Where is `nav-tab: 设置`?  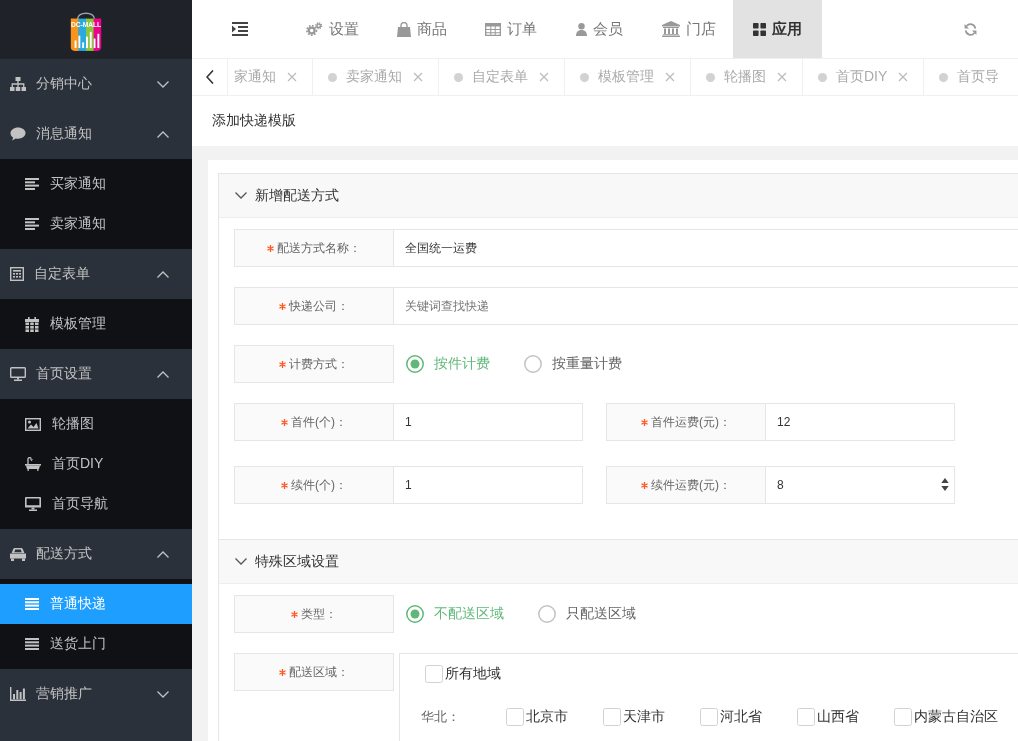
nav-tab: 设置 is located at coordinates (332, 29).